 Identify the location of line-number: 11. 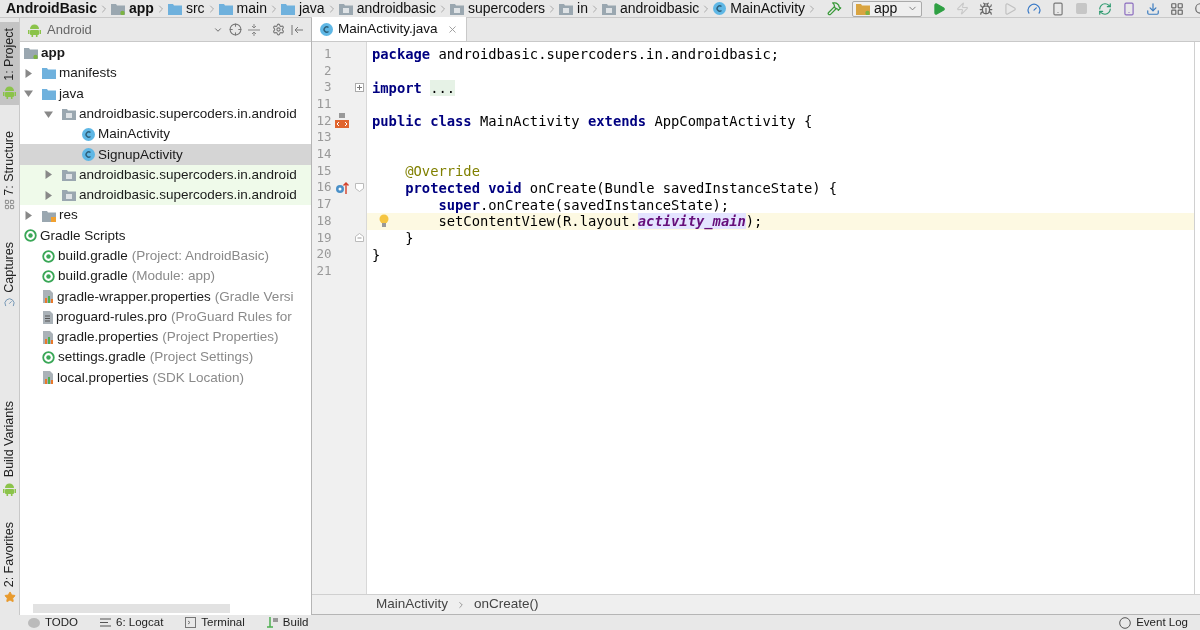
(323, 104).